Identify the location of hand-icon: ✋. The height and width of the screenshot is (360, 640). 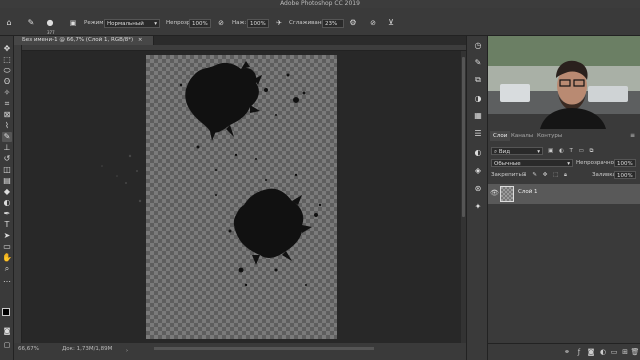
(7, 258).